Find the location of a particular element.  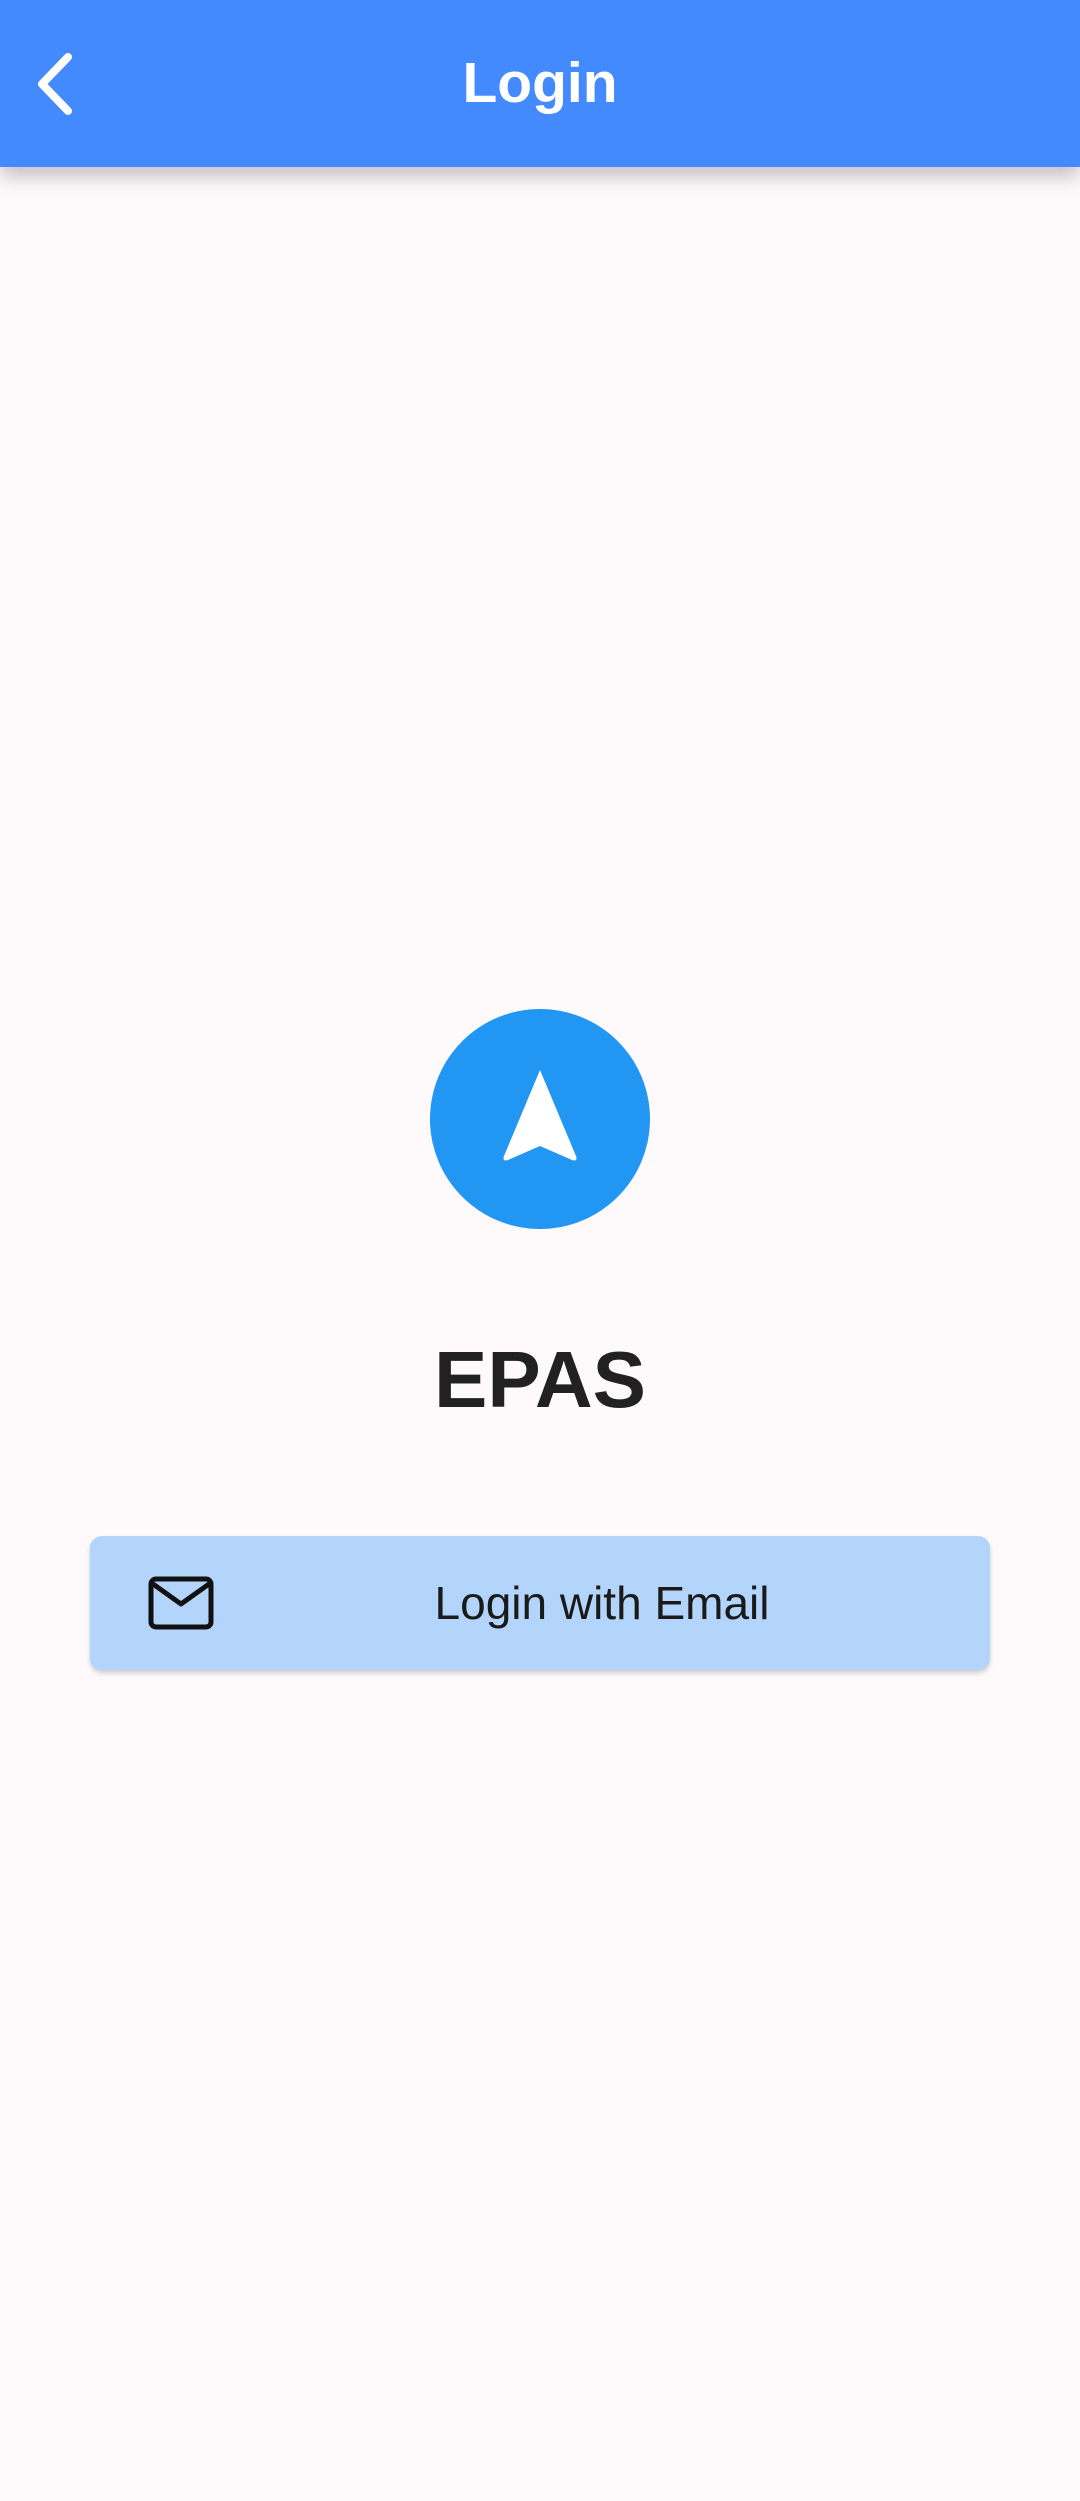

app-logo is located at coordinates (540, 1119).